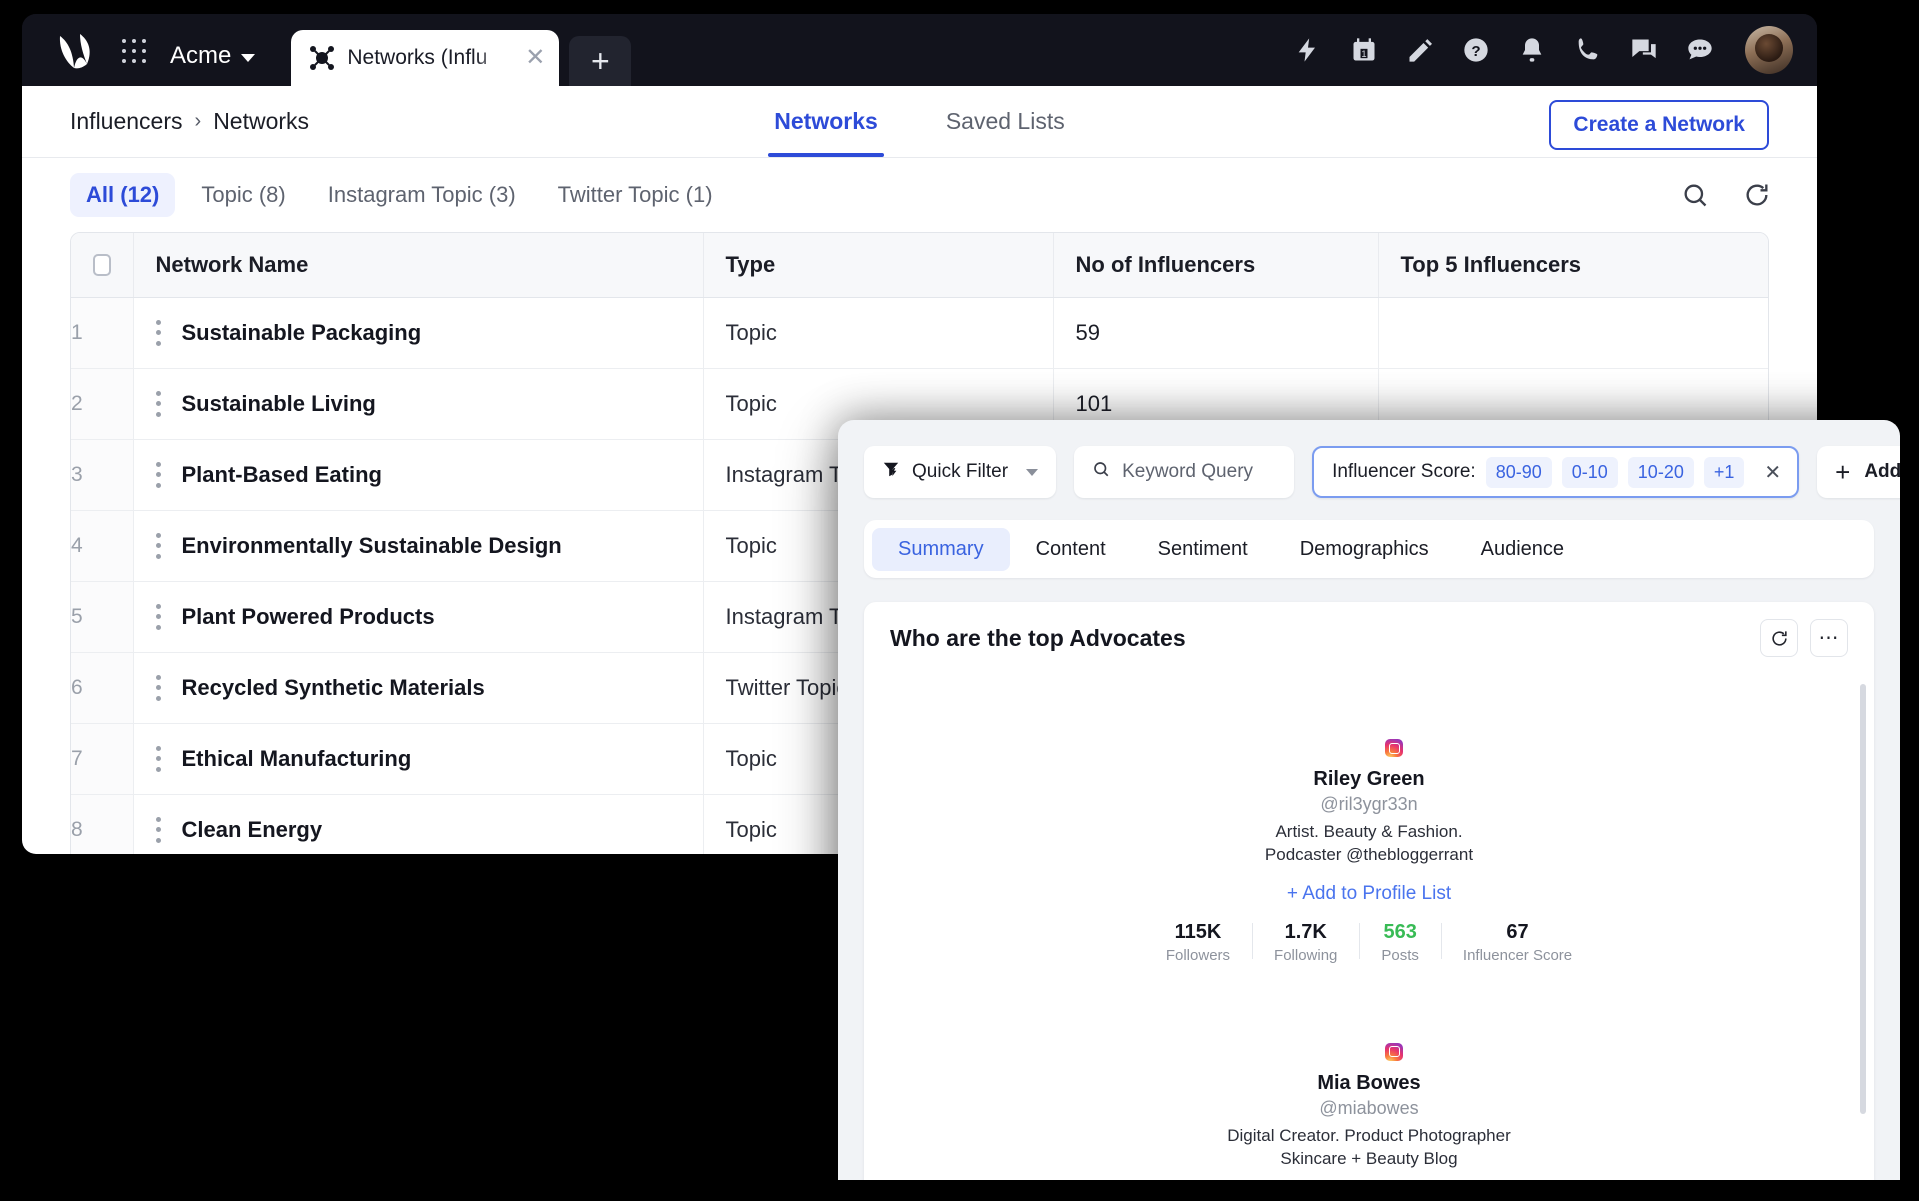 This screenshot has width=1919, height=1201. What do you see at coordinates (1700, 50) in the screenshot?
I see `message-icon` at bounding box center [1700, 50].